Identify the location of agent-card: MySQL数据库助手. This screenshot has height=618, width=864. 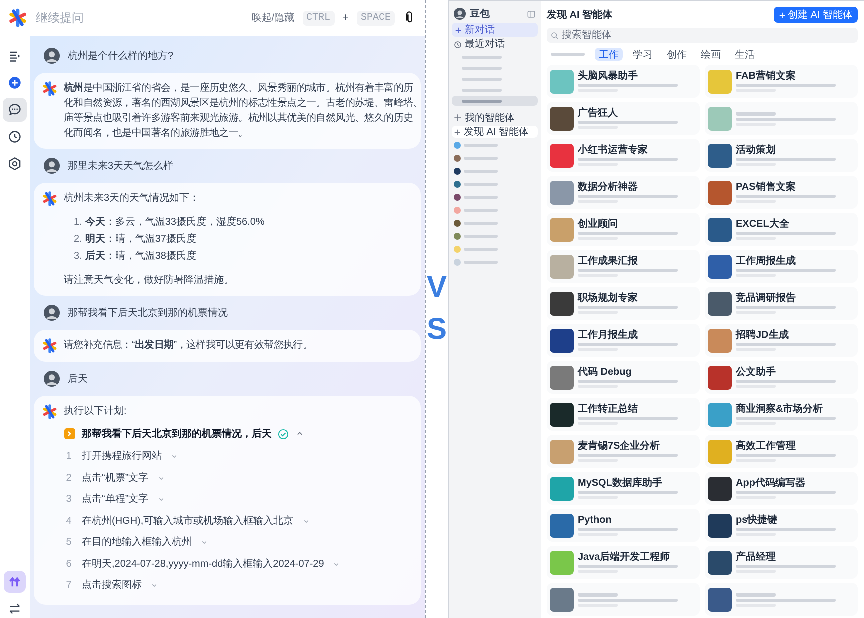
(623, 488).